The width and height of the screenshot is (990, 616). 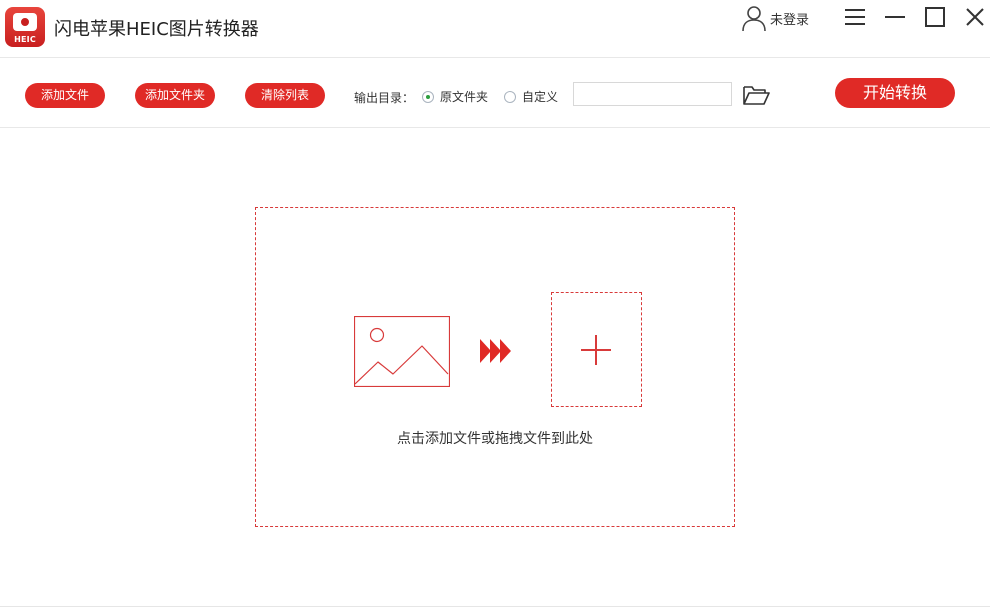 I want to click on footer-divider, so click(x=495, y=606).